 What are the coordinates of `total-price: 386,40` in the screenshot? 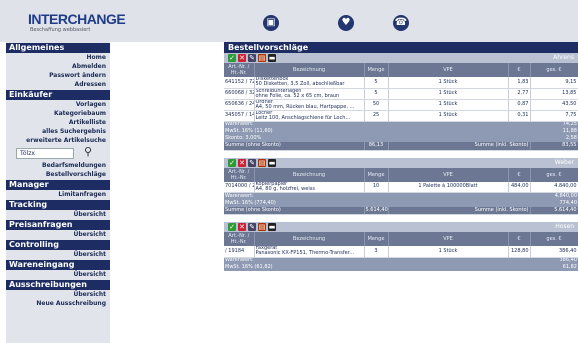 It's located at (554, 252).